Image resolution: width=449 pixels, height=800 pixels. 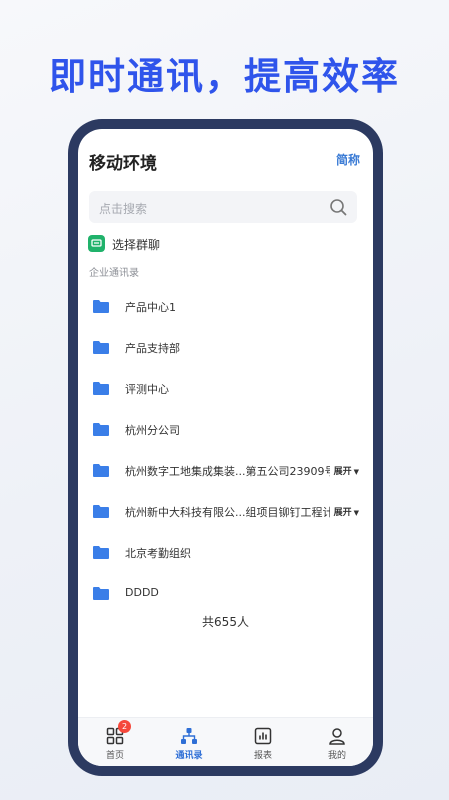 I want to click on tab-me: 我的, so click(x=336, y=742).